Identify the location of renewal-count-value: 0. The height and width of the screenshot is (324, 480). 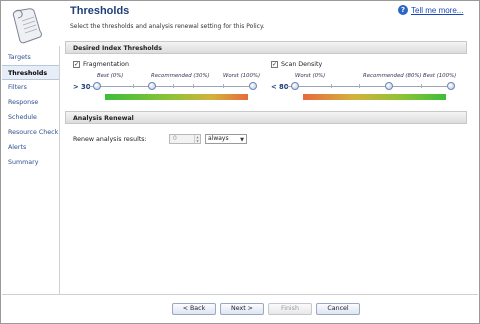
(175, 138).